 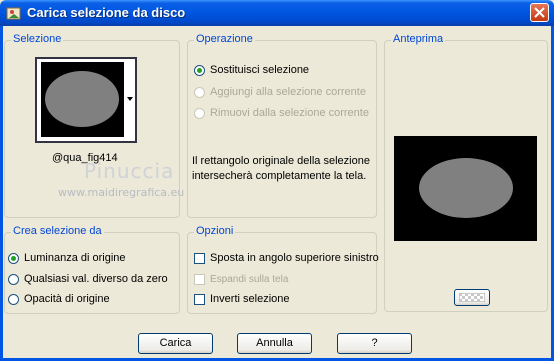 I want to click on checkbox-label: Espandi sulla tela, so click(x=249, y=279).